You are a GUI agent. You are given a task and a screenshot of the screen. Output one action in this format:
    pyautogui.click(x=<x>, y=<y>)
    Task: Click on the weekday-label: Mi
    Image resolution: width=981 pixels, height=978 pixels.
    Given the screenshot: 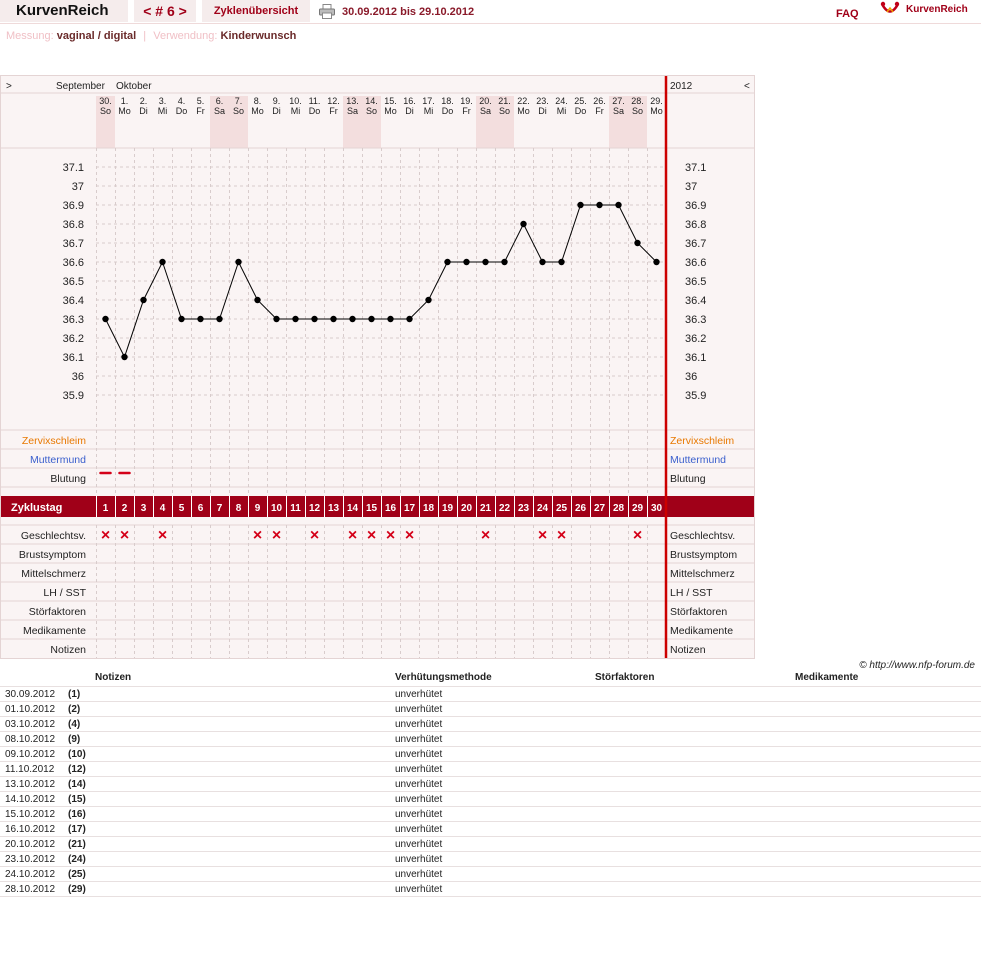 What is the action you would take?
    pyautogui.click(x=429, y=111)
    